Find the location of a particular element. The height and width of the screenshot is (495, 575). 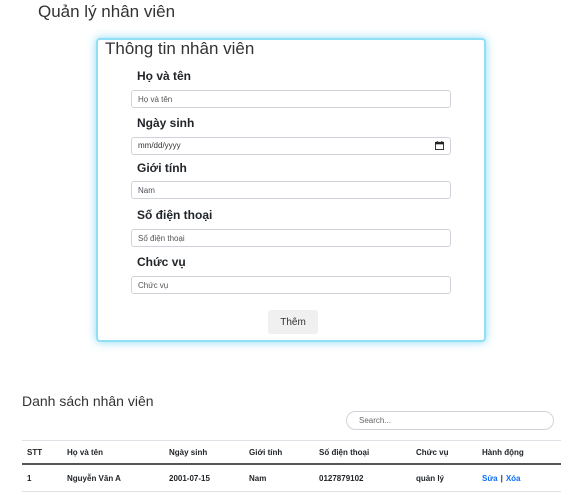

cell-actions: Sửa | Xóa is located at coordinates (519, 478).